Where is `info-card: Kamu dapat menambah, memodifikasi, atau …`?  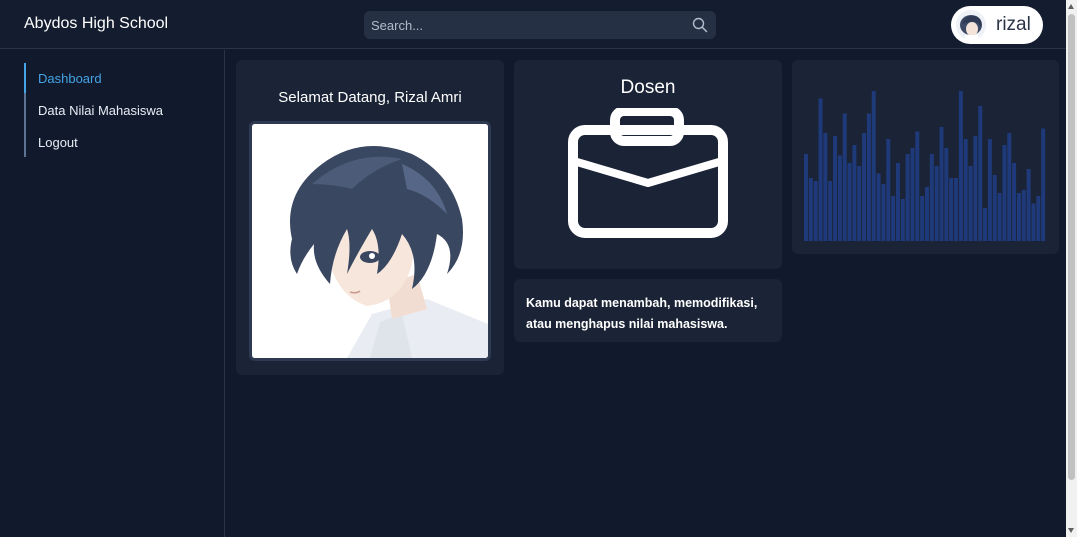
info-card: Kamu dapat menambah, memodifikasi, atau … is located at coordinates (648, 310).